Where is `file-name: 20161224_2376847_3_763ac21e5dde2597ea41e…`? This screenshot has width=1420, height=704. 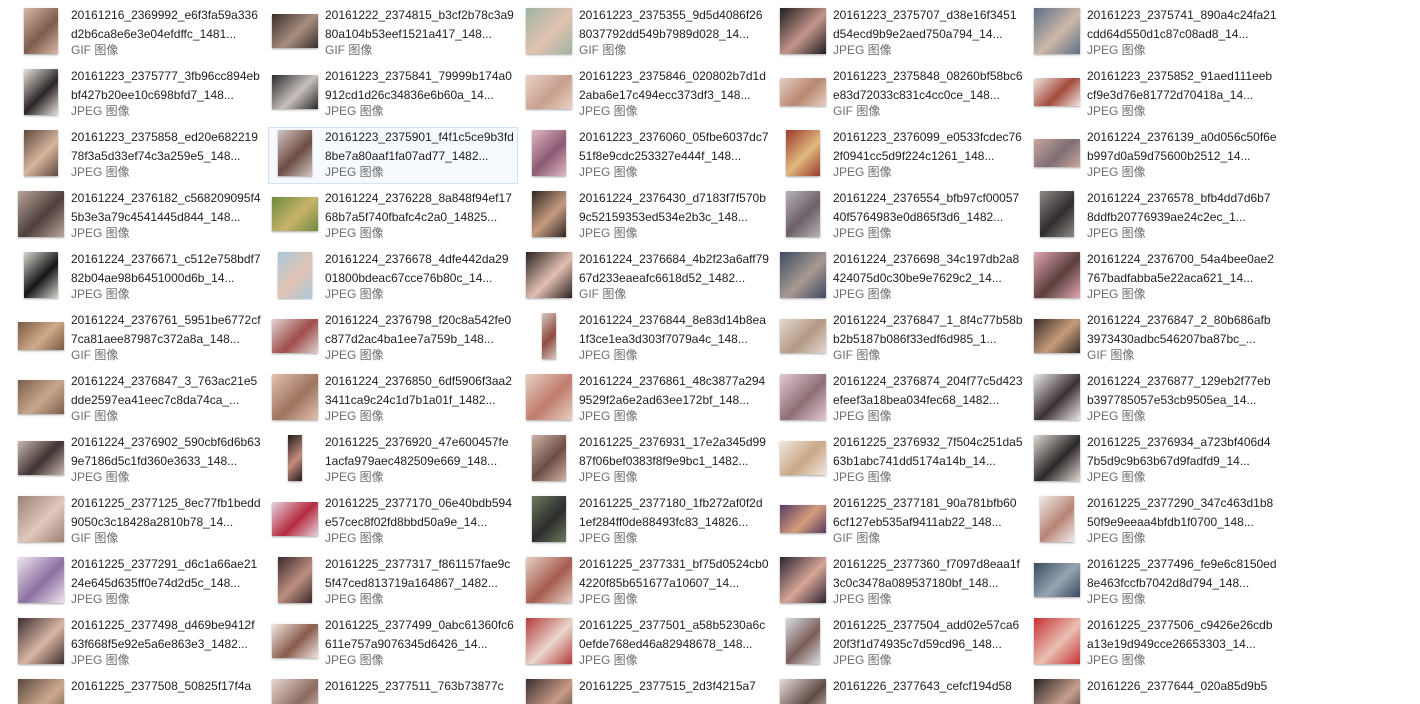 file-name: 20161224_2376847_3_763ac21e5dde2597ea41e… is located at coordinates (166, 391).